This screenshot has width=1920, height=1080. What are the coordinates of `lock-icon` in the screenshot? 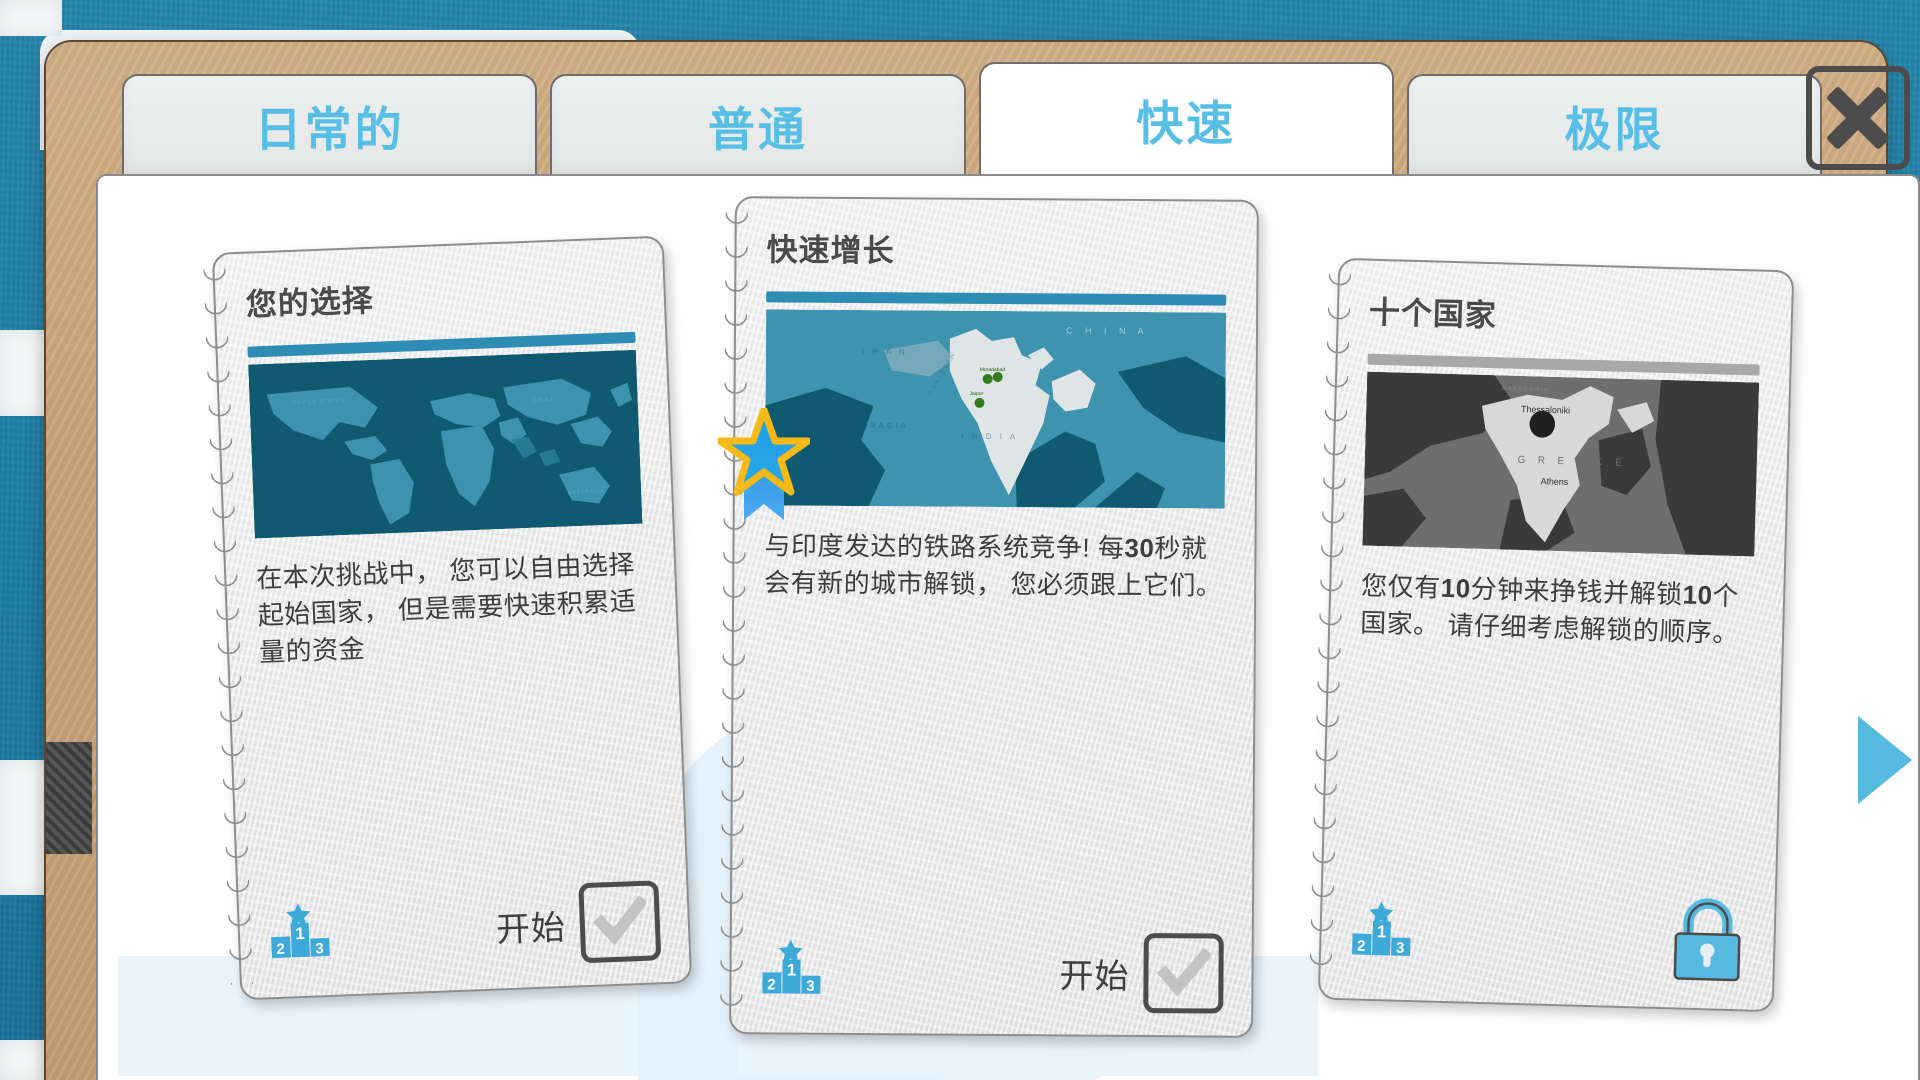 It's located at (1707, 940).